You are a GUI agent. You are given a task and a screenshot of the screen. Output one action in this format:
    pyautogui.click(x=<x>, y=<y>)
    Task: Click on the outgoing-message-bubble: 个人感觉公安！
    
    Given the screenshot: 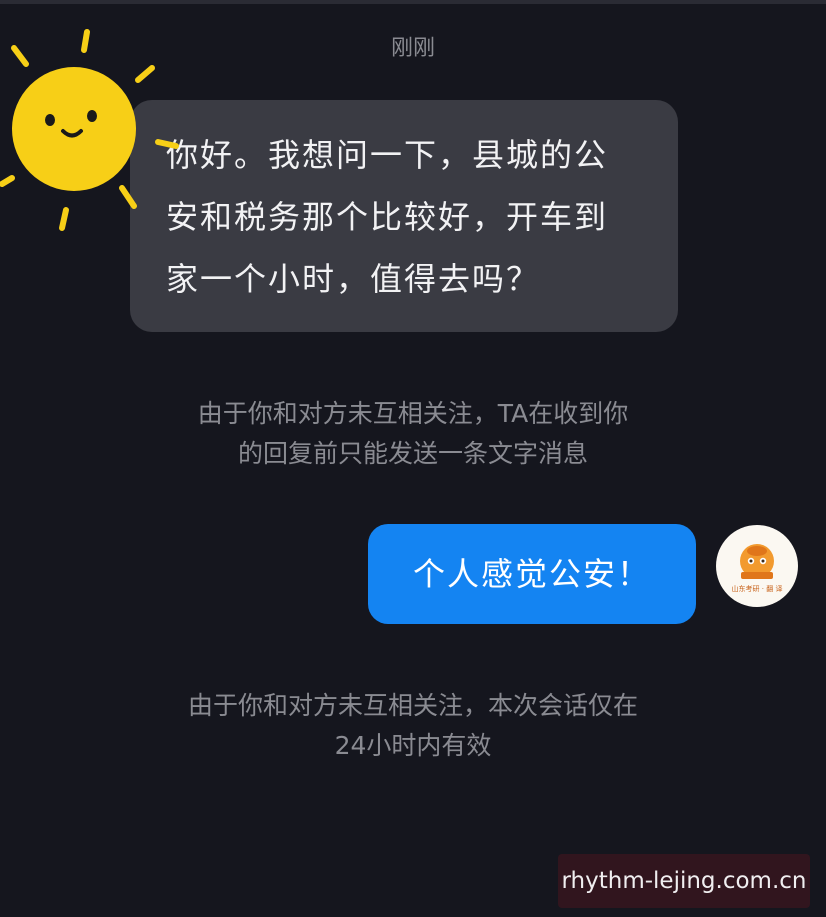 What is the action you would take?
    pyautogui.click(x=532, y=574)
    